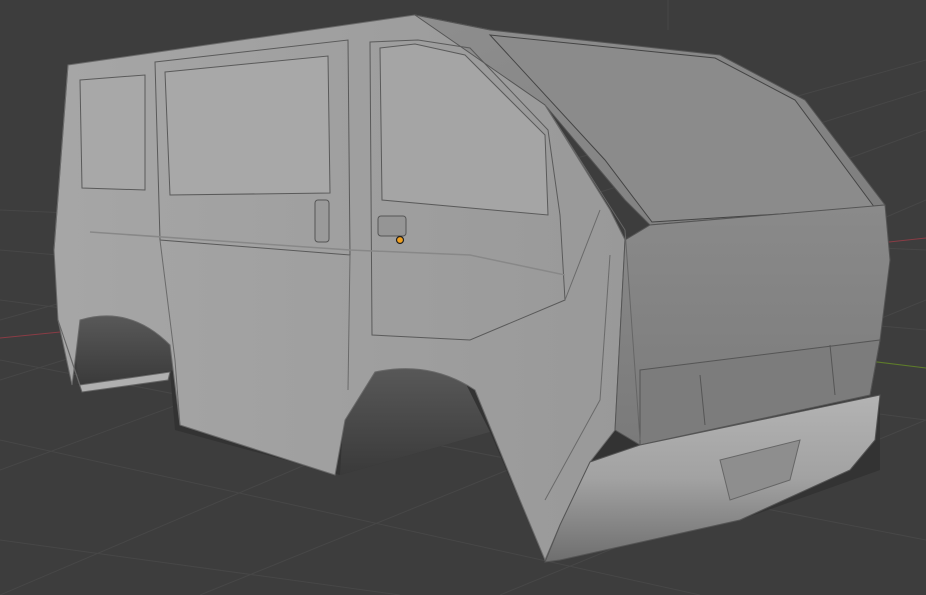  What do you see at coordinates (400, 240) in the screenshot?
I see `object-origin-marker` at bounding box center [400, 240].